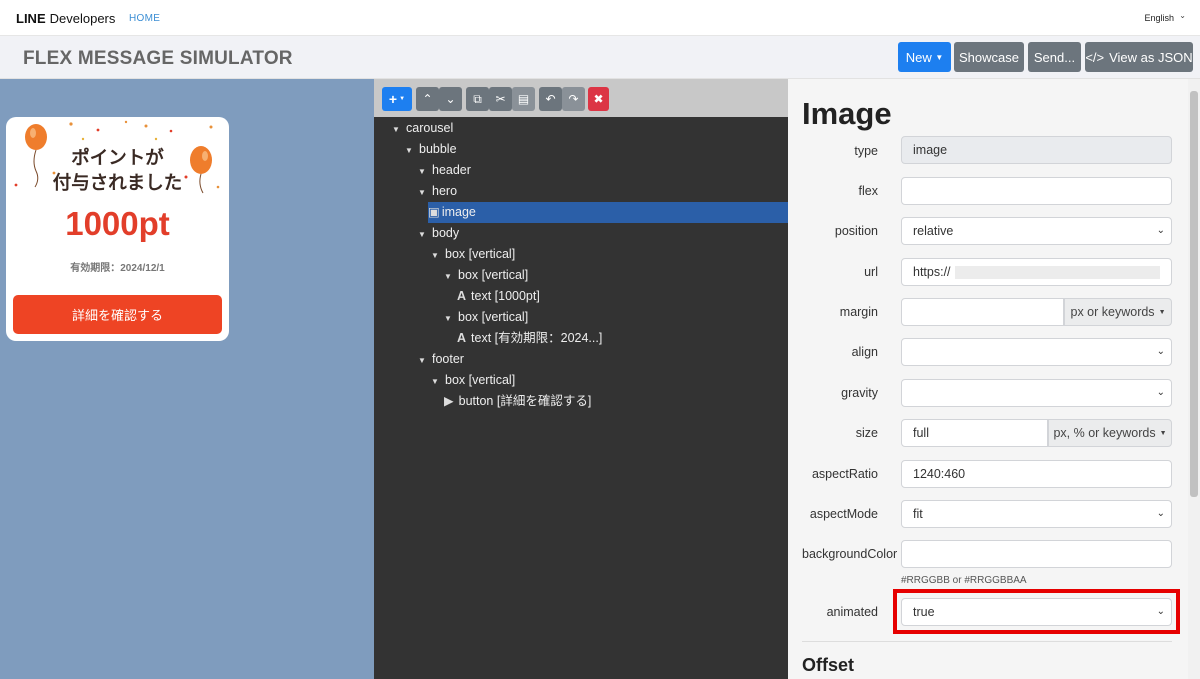 This screenshot has height=679, width=1200. I want to click on tree-node-button: ▶ button [詳細を確認する], so click(517, 401).